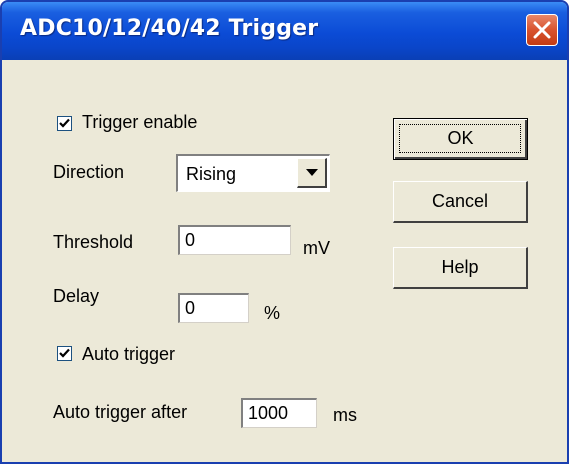 The height and width of the screenshot is (464, 569). I want to click on direction-select: Rising, so click(253, 173).